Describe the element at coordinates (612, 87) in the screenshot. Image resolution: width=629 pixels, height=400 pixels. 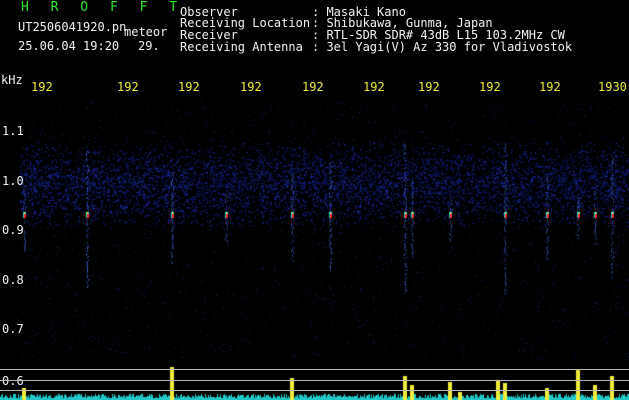
I see `time-tick: 1930` at that location.